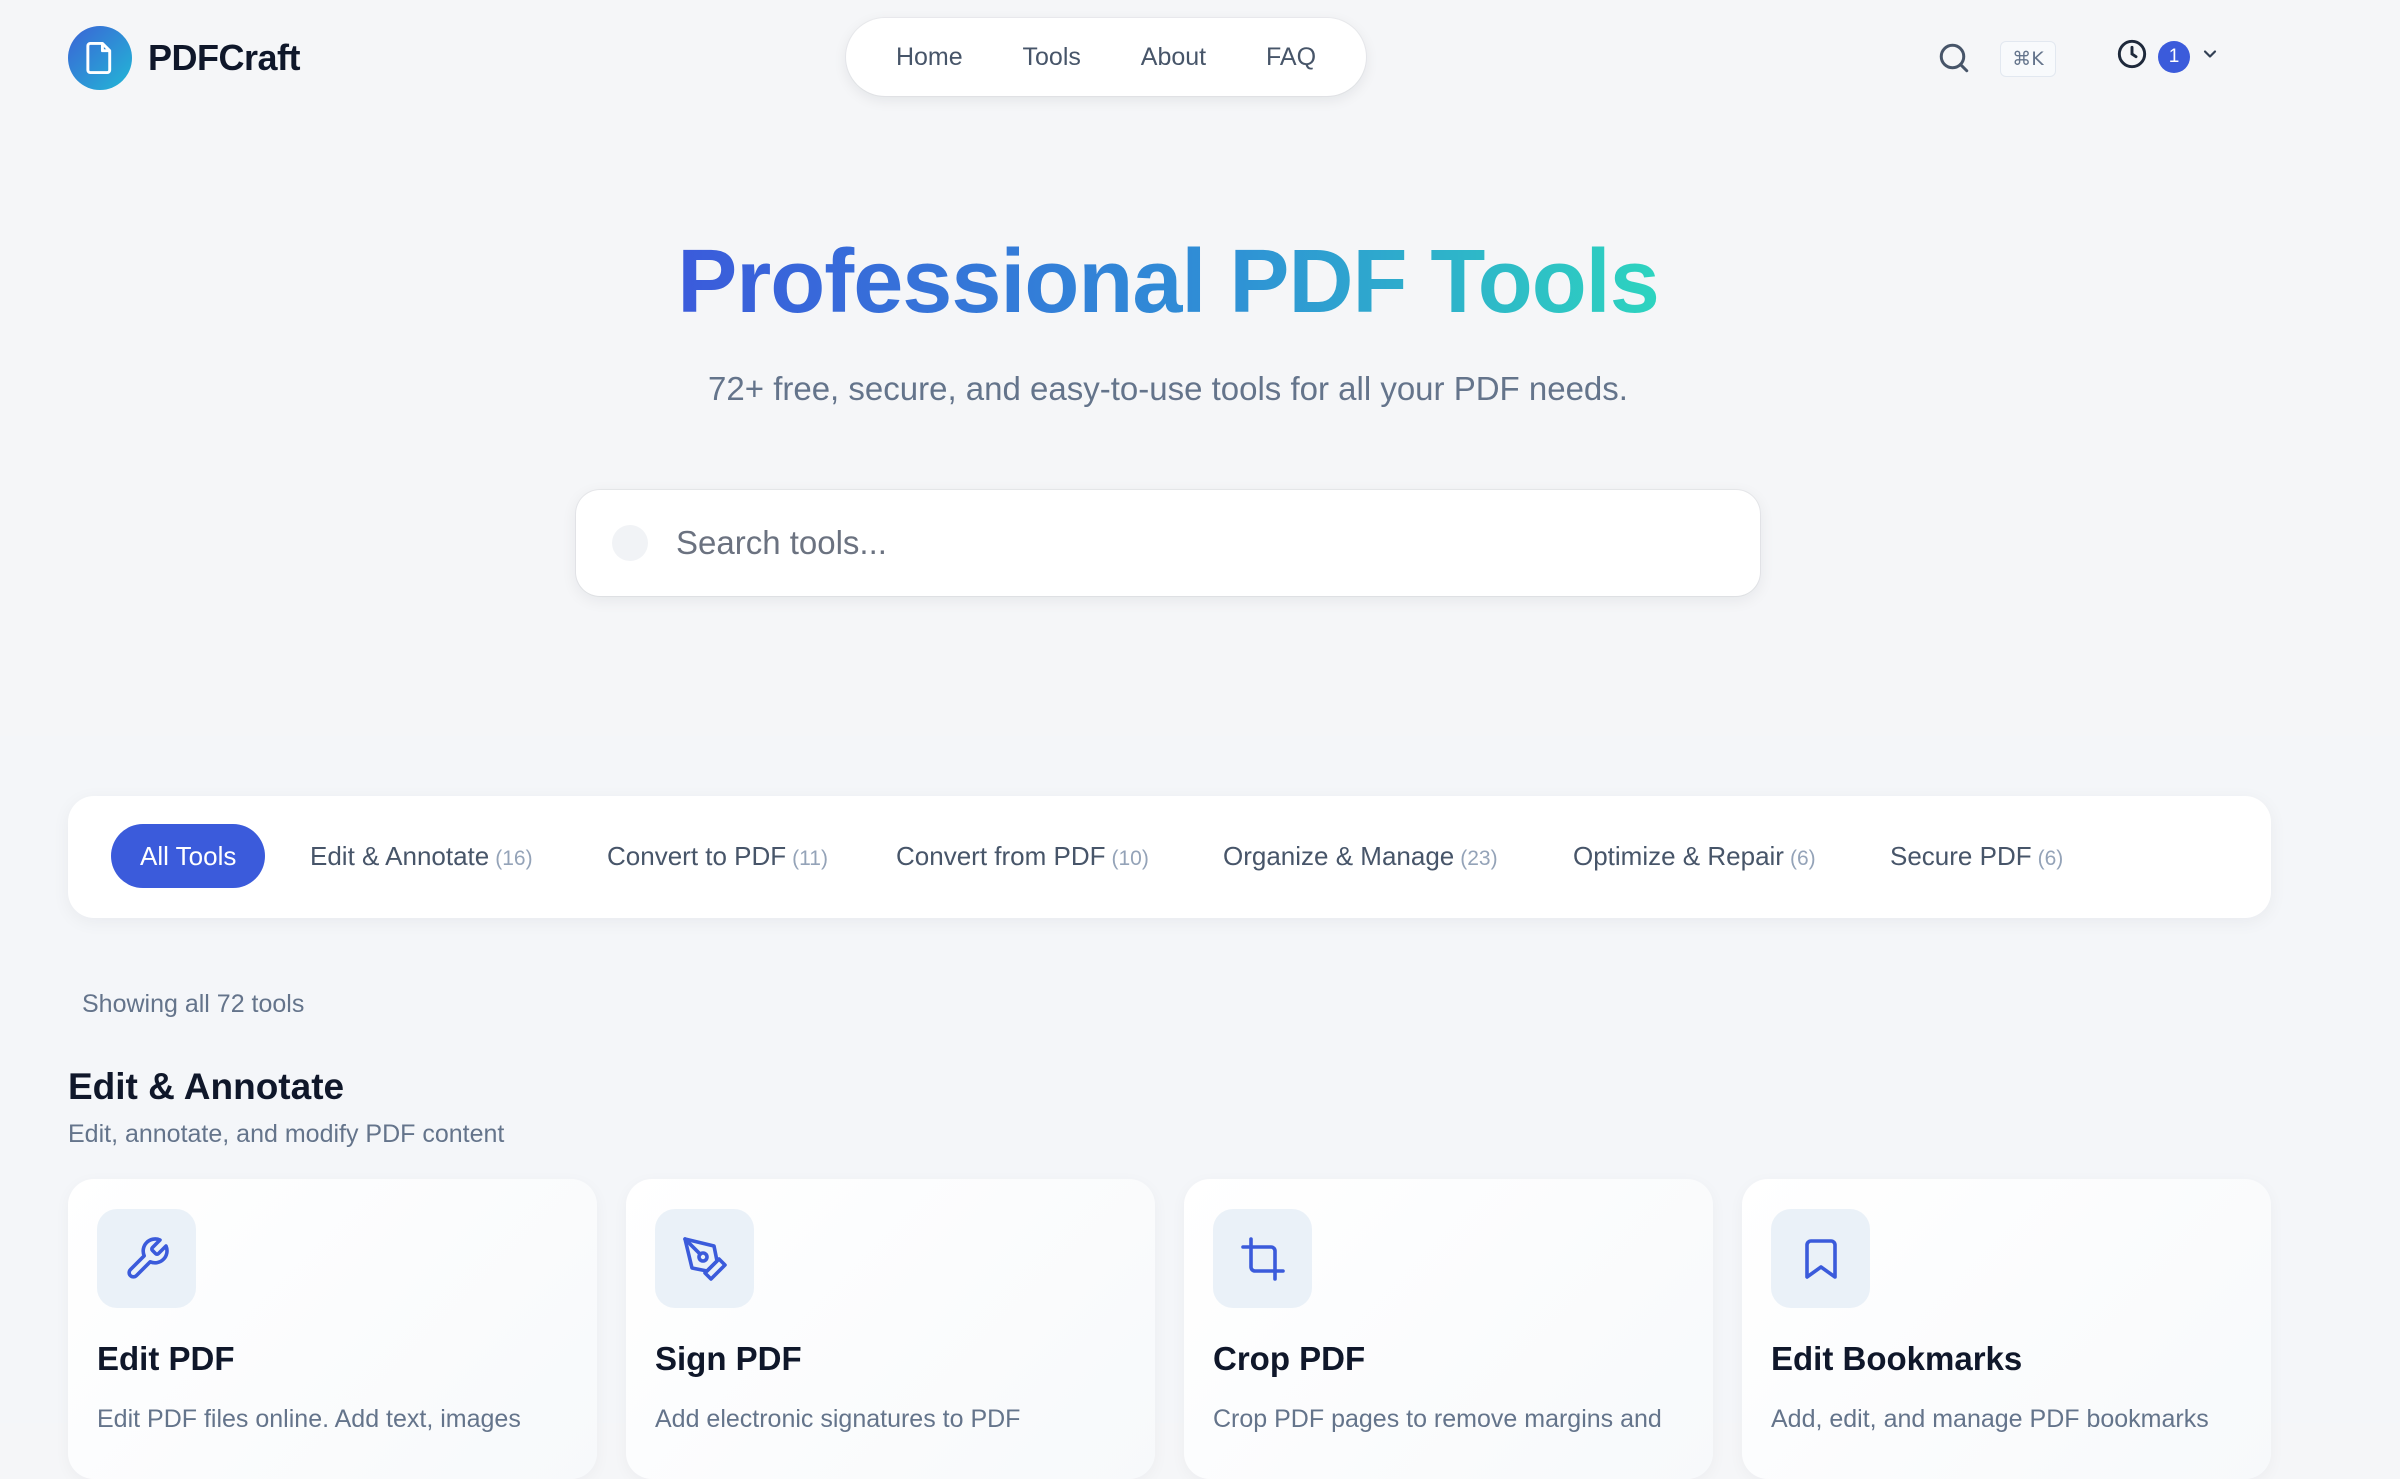  I want to click on nav-faq: FAQ, so click(1291, 57).